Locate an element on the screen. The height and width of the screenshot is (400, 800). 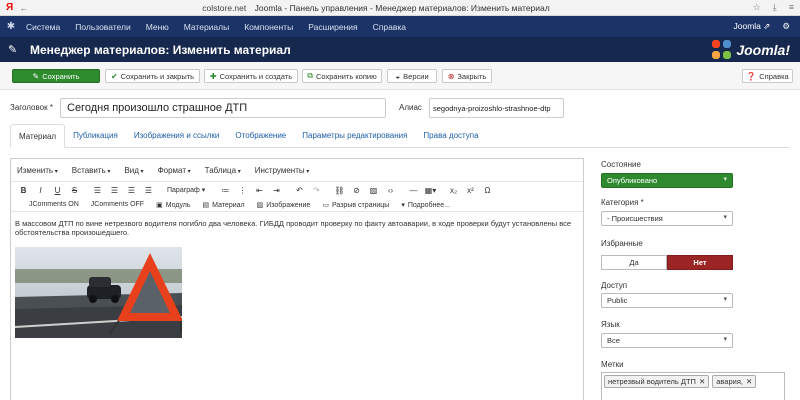
editor-menu-tools: Инструменты is located at coordinates (282, 170).